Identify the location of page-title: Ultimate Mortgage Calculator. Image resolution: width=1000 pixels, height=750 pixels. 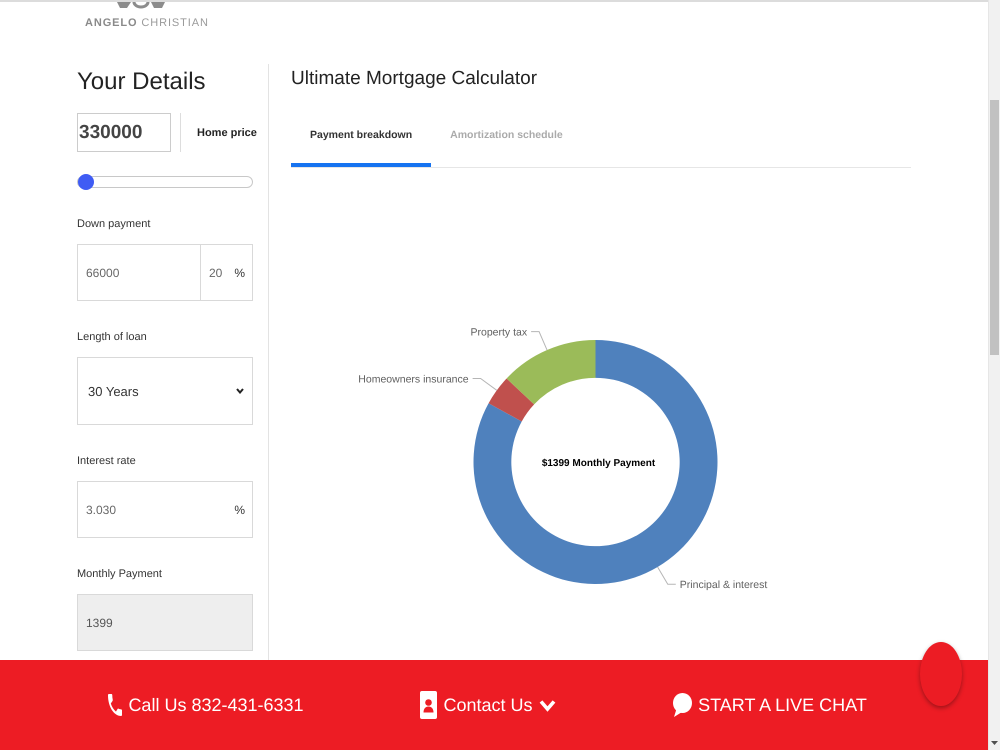
(414, 79).